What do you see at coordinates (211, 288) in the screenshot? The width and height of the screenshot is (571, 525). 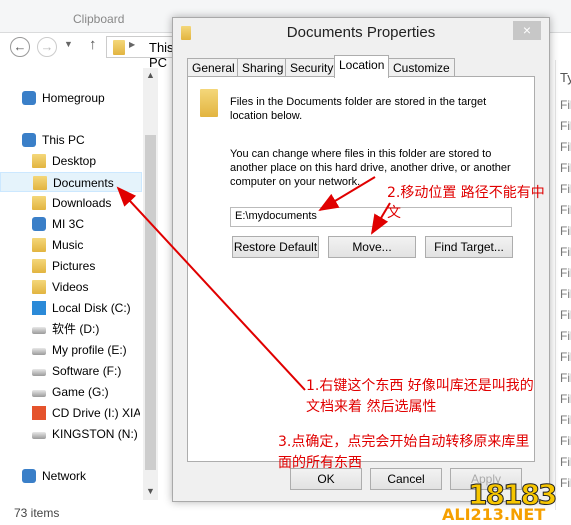 I see `arrow-to-documents` at bounding box center [211, 288].